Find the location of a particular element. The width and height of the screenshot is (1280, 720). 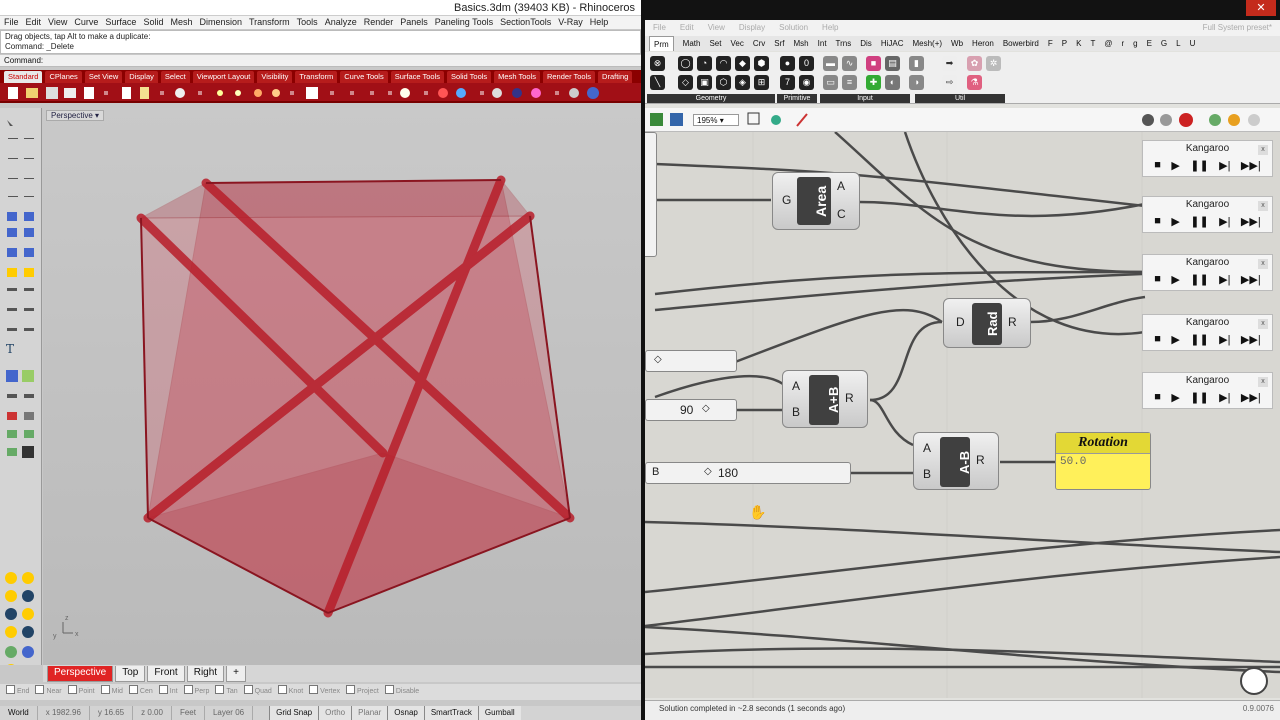

area-input-geometry: G is located at coordinates (786, 200).